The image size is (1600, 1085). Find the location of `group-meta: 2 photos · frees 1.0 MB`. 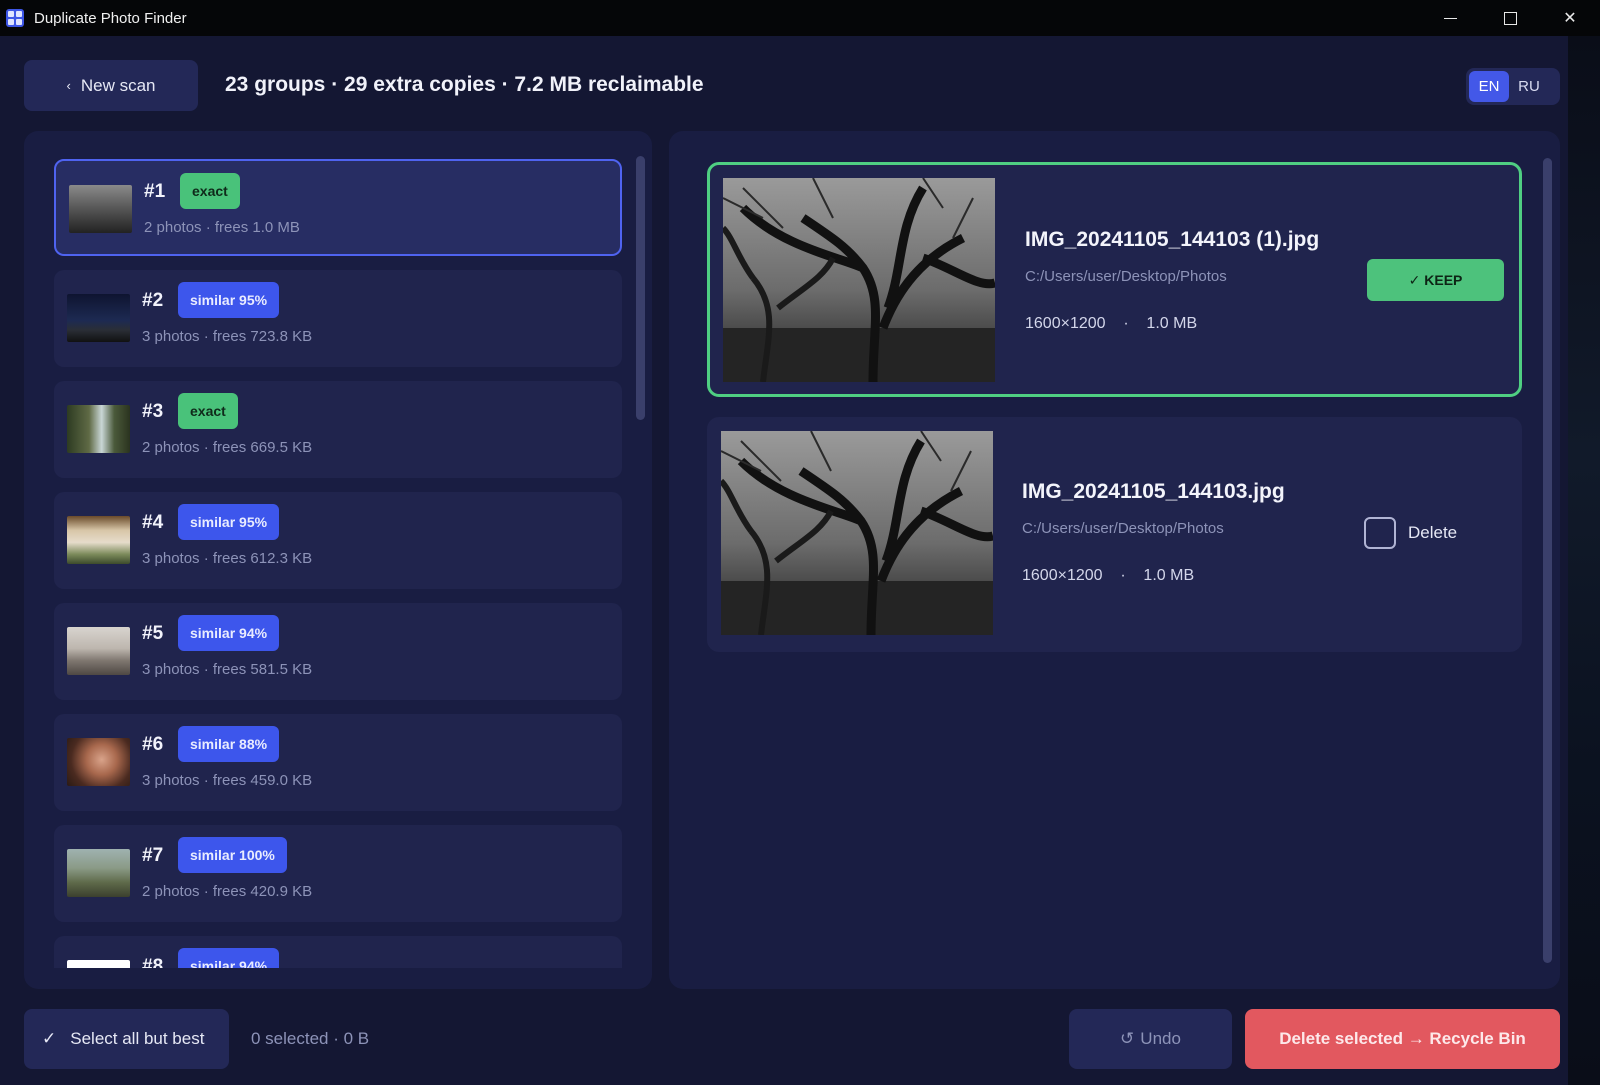

group-meta: 2 photos · frees 1.0 MB is located at coordinates (222, 227).